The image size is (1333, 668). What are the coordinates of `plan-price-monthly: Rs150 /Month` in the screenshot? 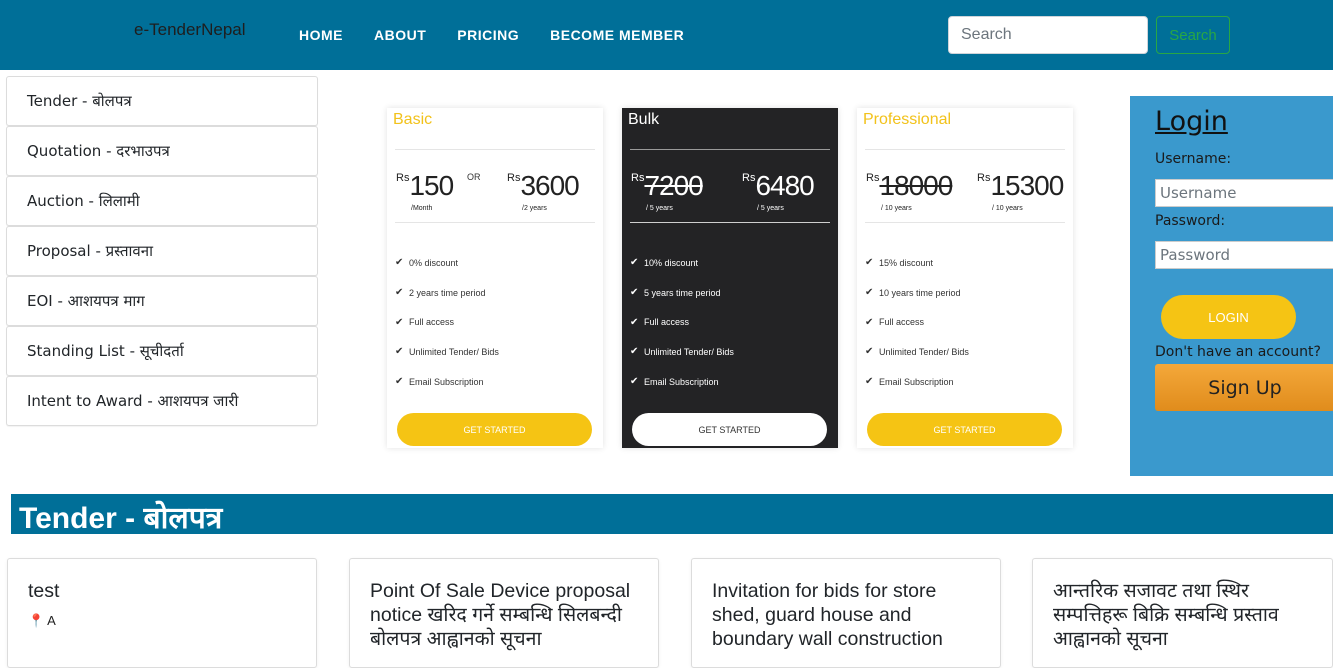 It's located at (425, 191).